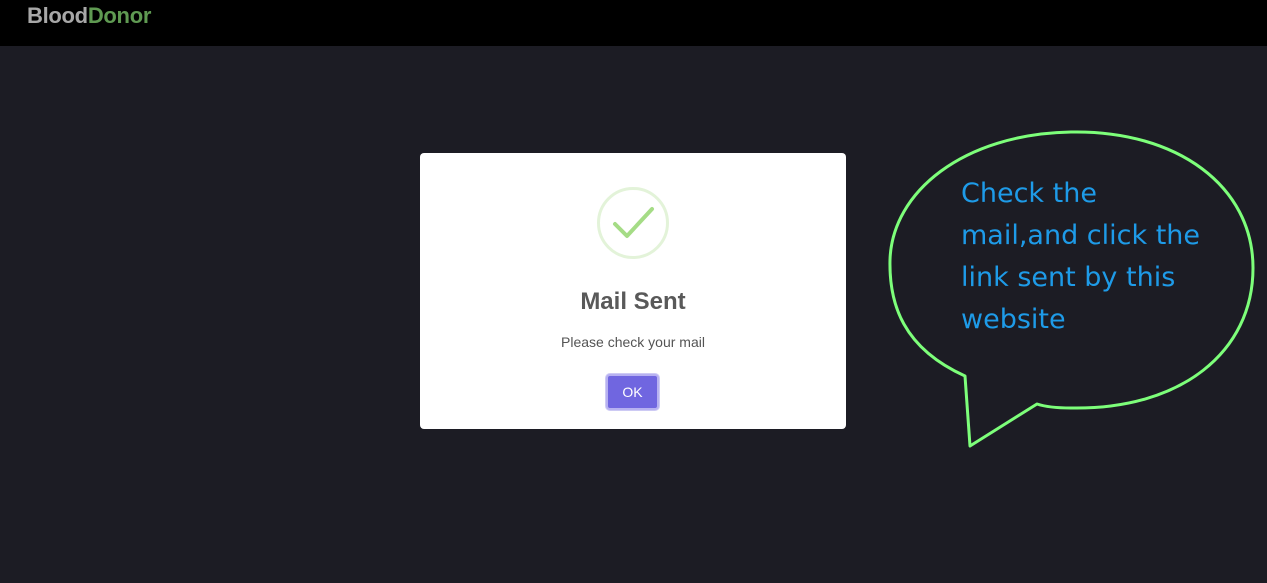 The height and width of the screenshot is (583, 1267). I want to click on brand-name-donor: Donor, so click(119, 15).